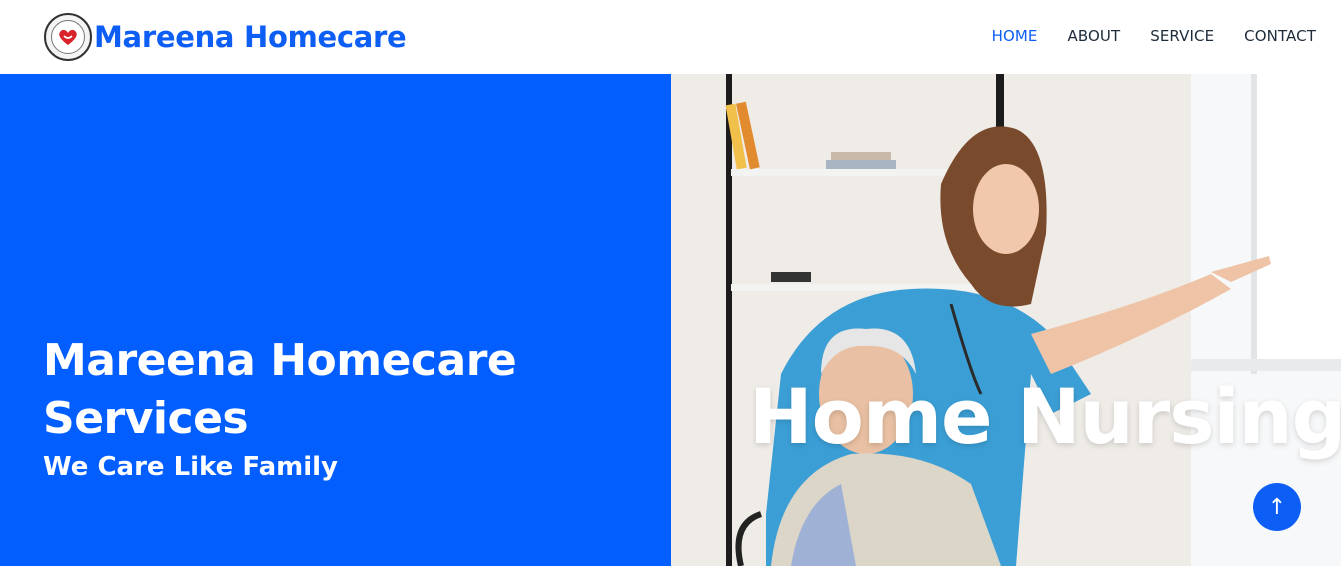 This screenshot has width=1341, height=566. I want to click on scroll-top-button: ↑, so click(1277, 507).